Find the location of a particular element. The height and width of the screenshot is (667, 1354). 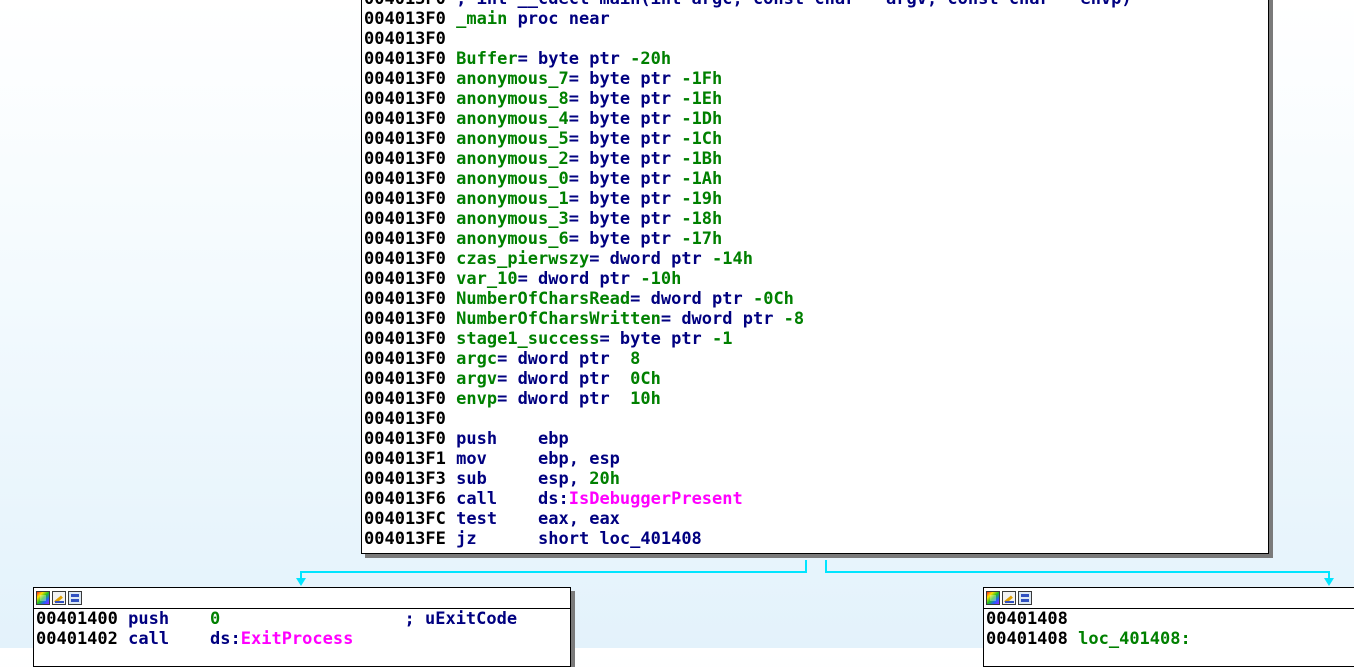

code-line: 004013FC test eax, eax is located at coordinates (747, 519).